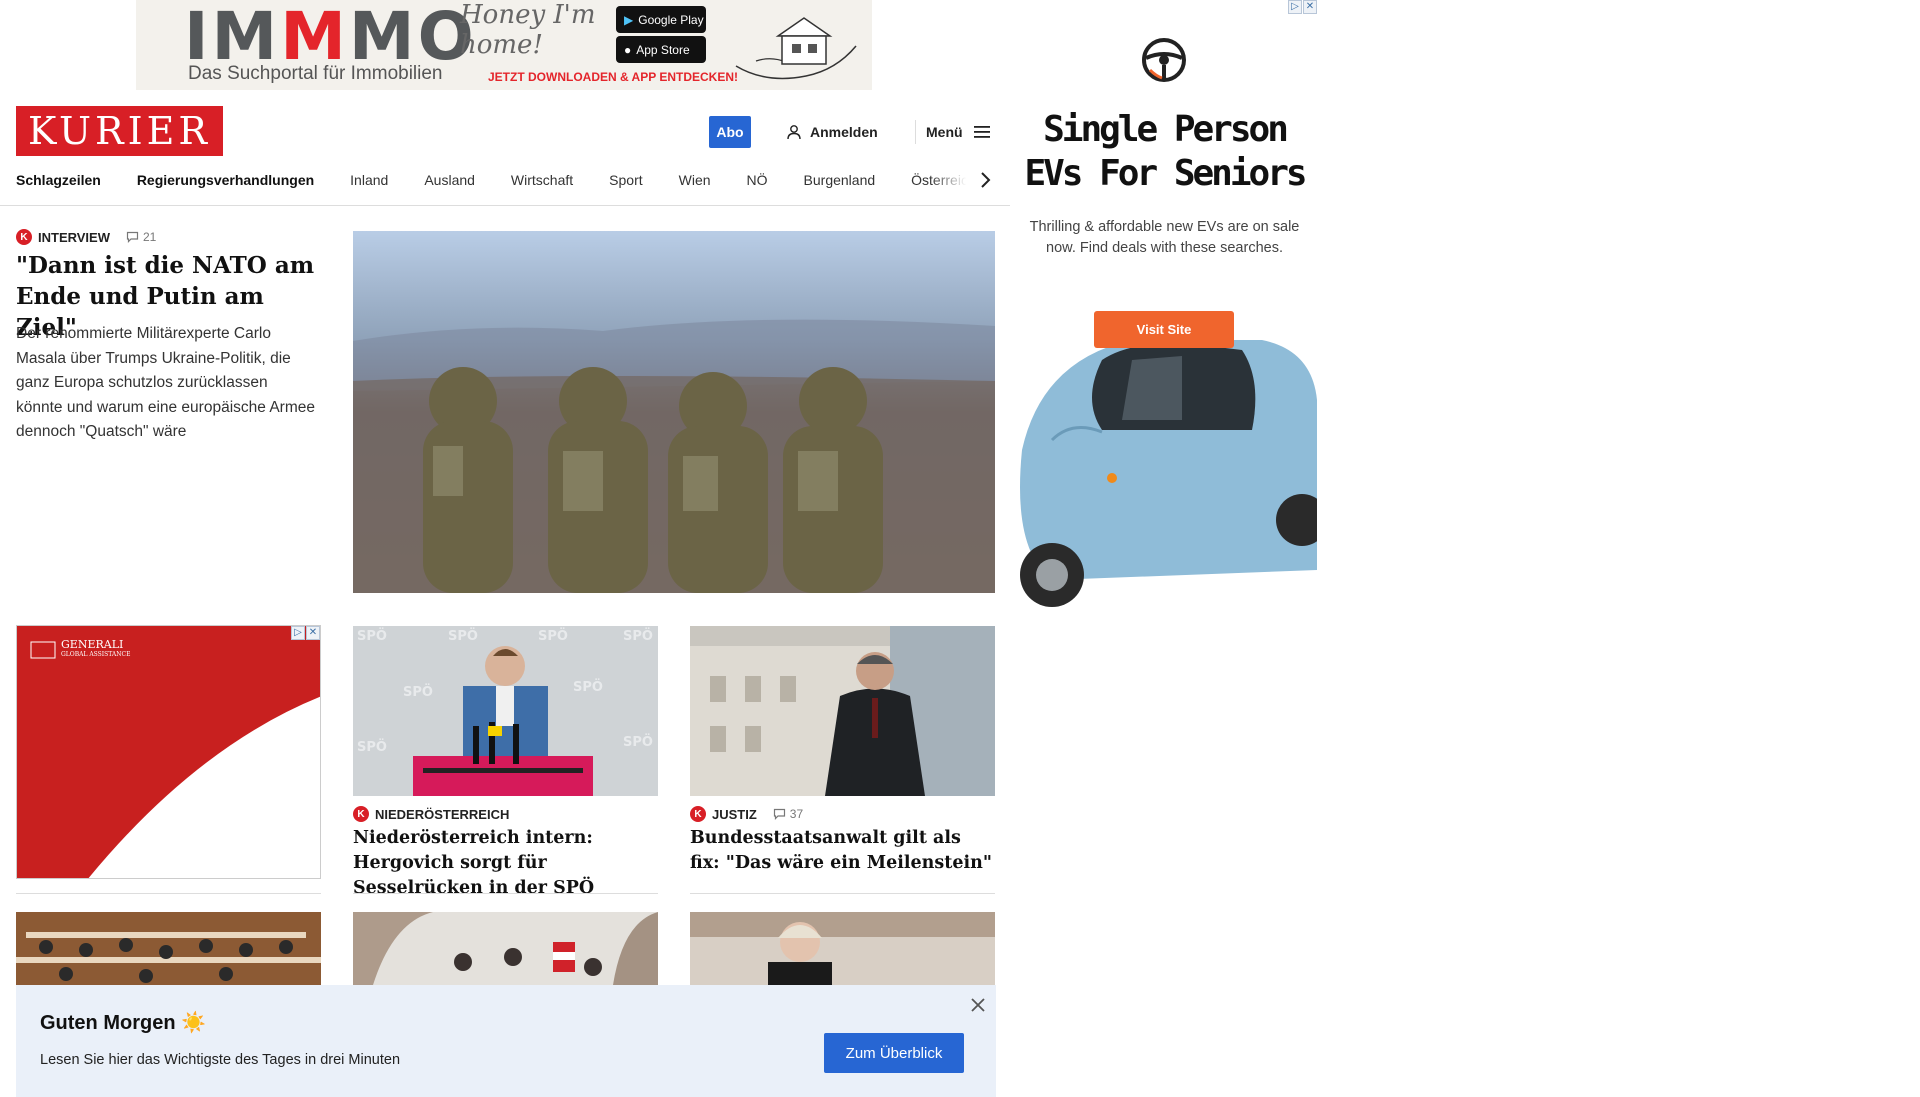  Describe the element at coordinates (796, 814) in the screenshot. I see `card-comment-count: 37` at that location.